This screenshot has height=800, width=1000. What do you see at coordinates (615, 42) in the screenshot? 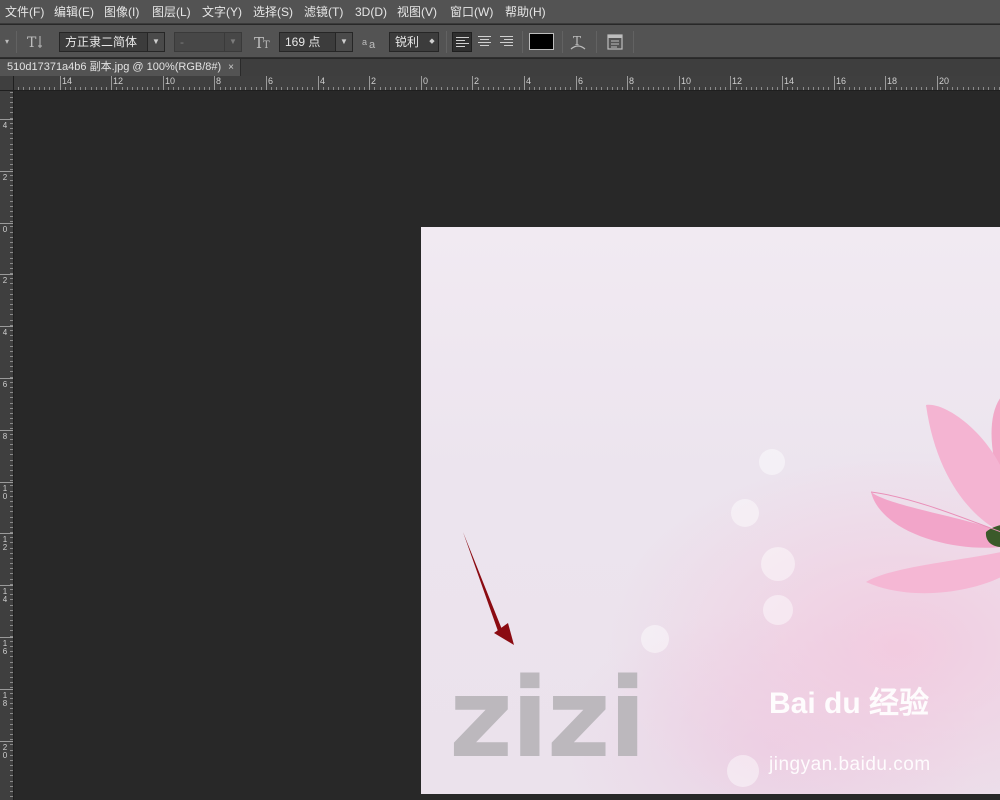
I see `character-panel-icon` at bounding box center [615, 42].